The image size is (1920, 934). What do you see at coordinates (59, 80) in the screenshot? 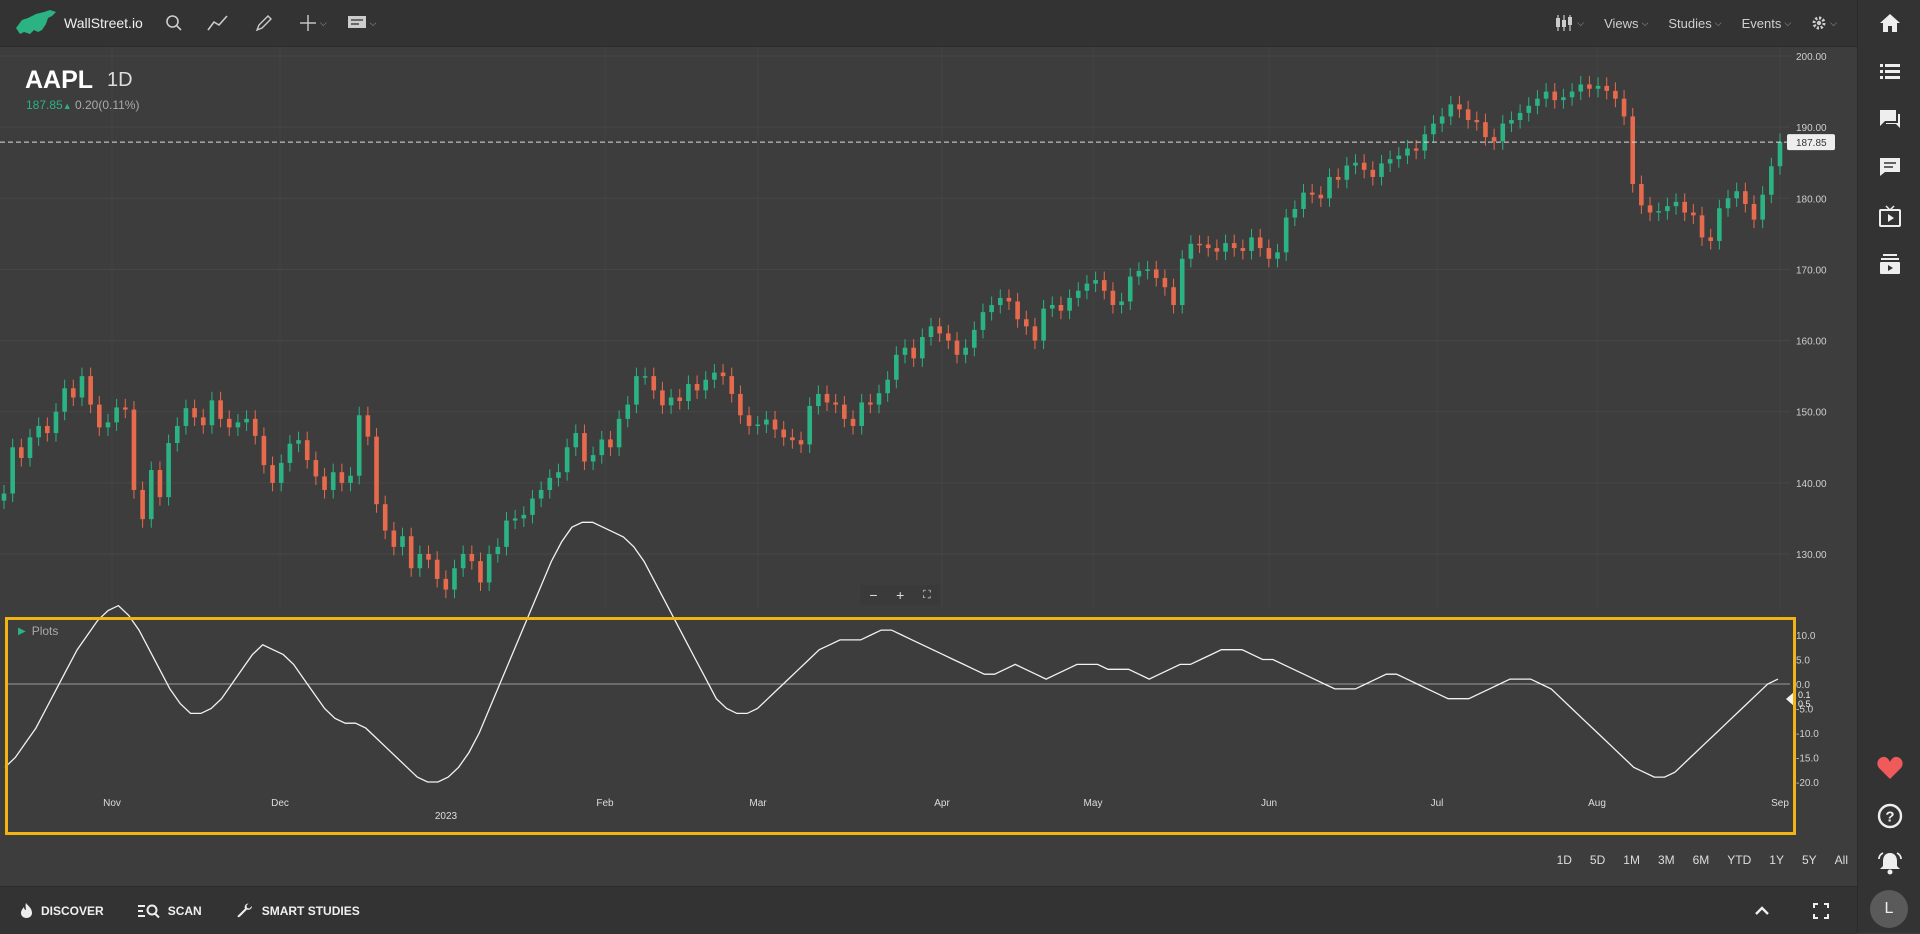
I see `symbol-ticker: AAPL` at bounding box center [59, 80].